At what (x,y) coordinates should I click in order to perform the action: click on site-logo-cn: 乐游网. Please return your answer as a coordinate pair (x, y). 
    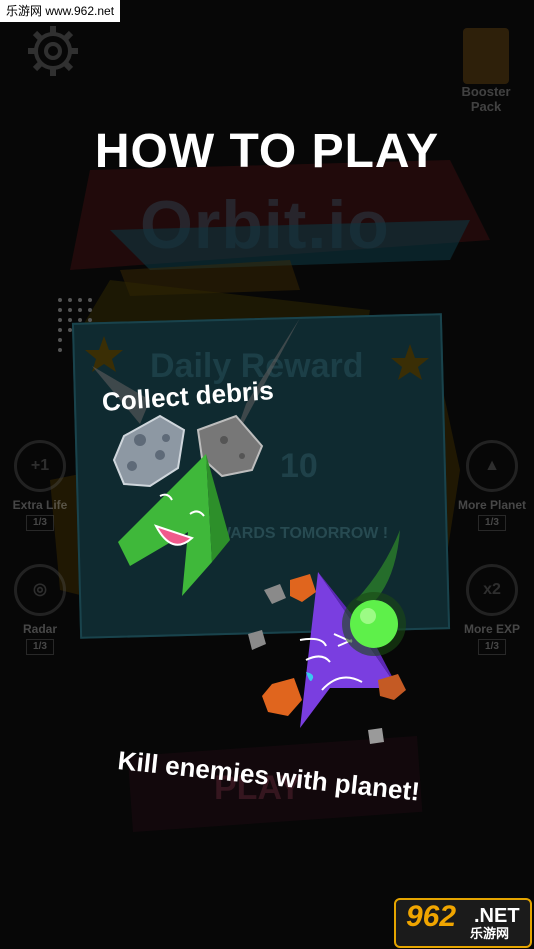
    Looking at the image, I should click on (490, 934).